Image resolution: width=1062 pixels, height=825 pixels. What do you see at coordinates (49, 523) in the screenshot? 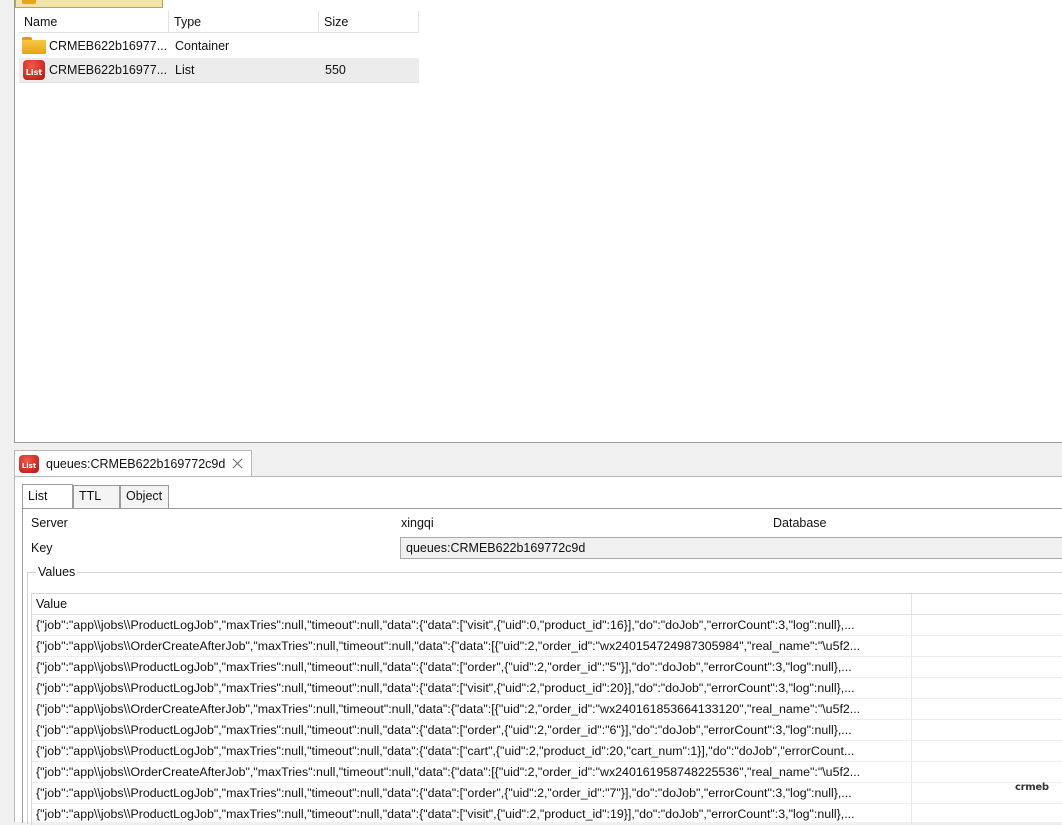
I see `server-label: Server` at bounding box center [49, 523].